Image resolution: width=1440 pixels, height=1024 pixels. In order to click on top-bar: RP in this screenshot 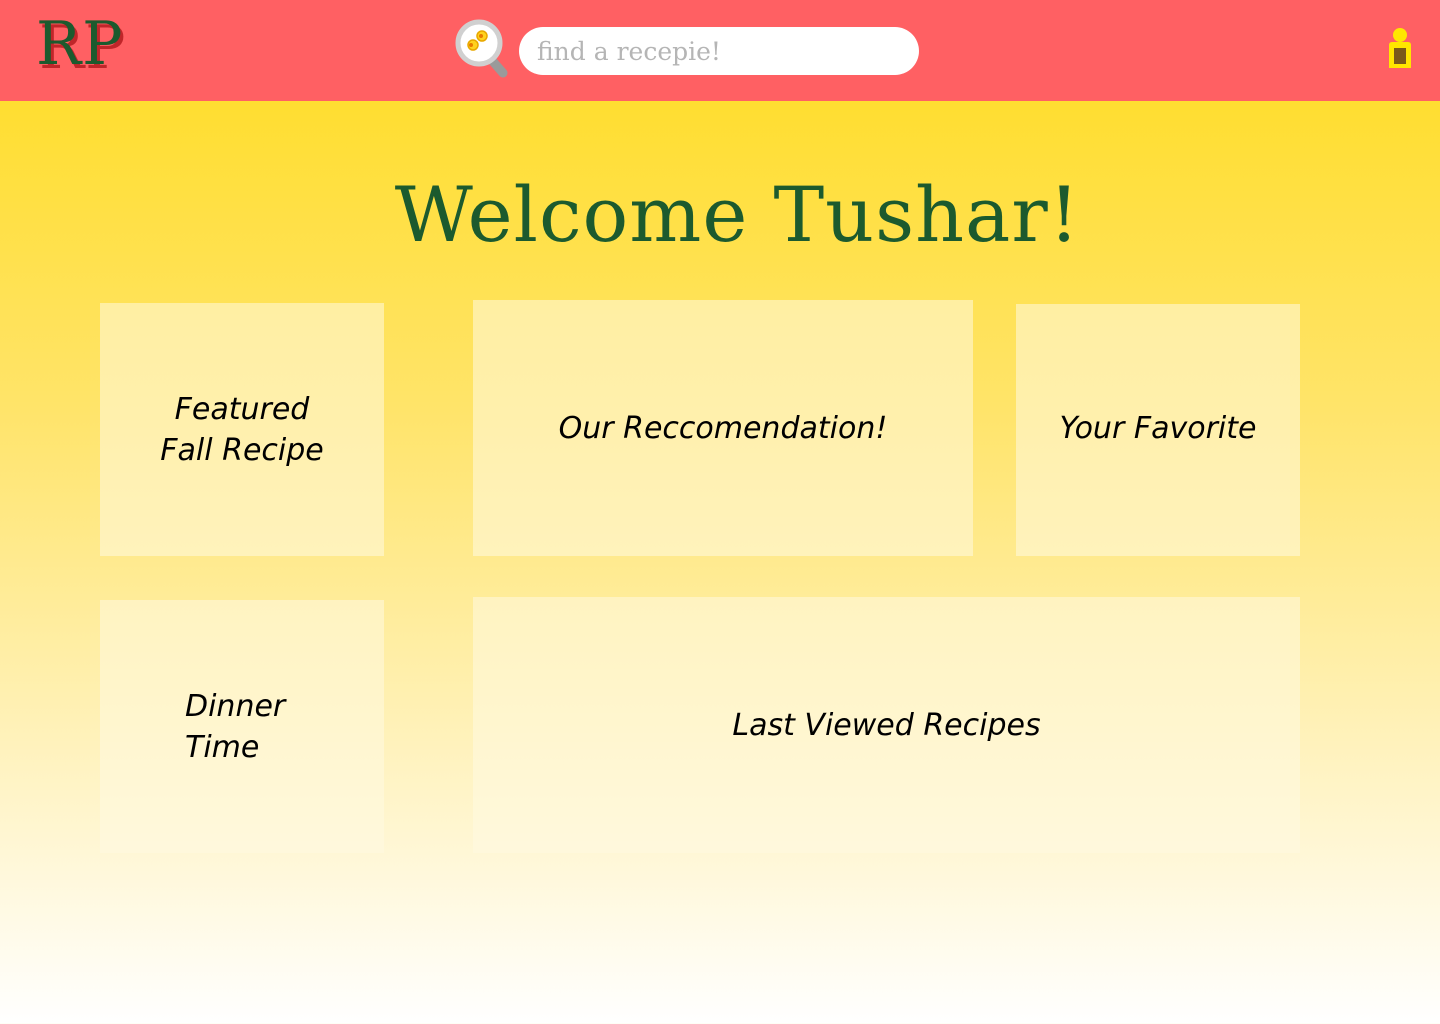, I will do `click(720, 50)`.